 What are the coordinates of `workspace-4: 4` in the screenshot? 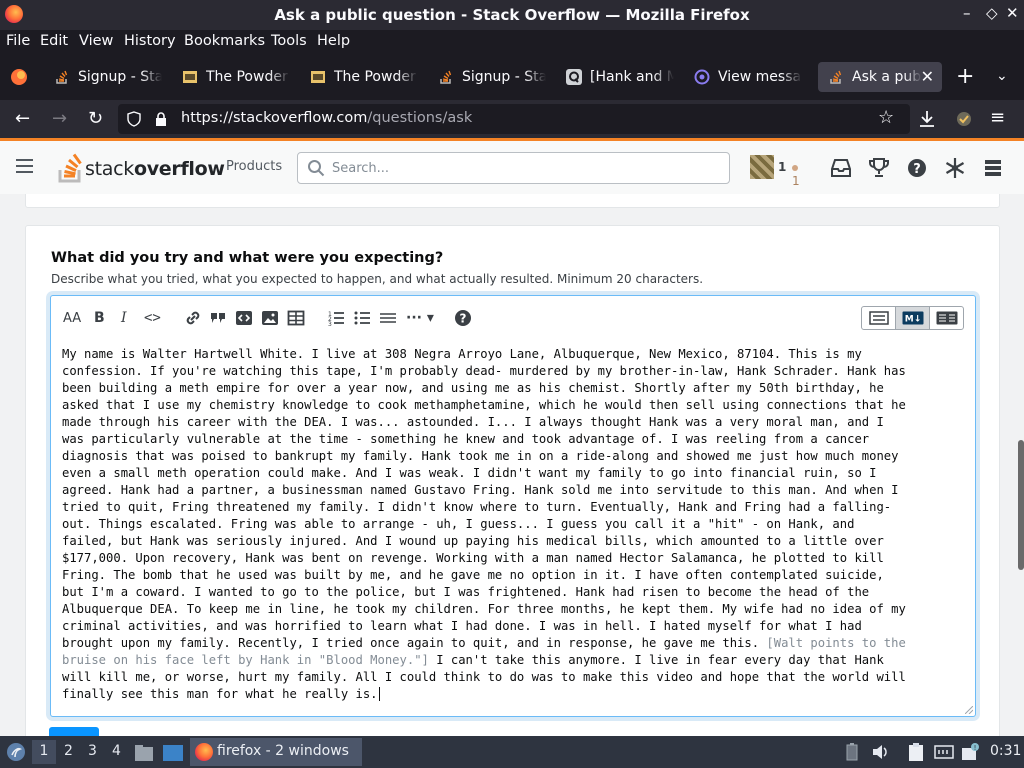 It's located at (116, 751).